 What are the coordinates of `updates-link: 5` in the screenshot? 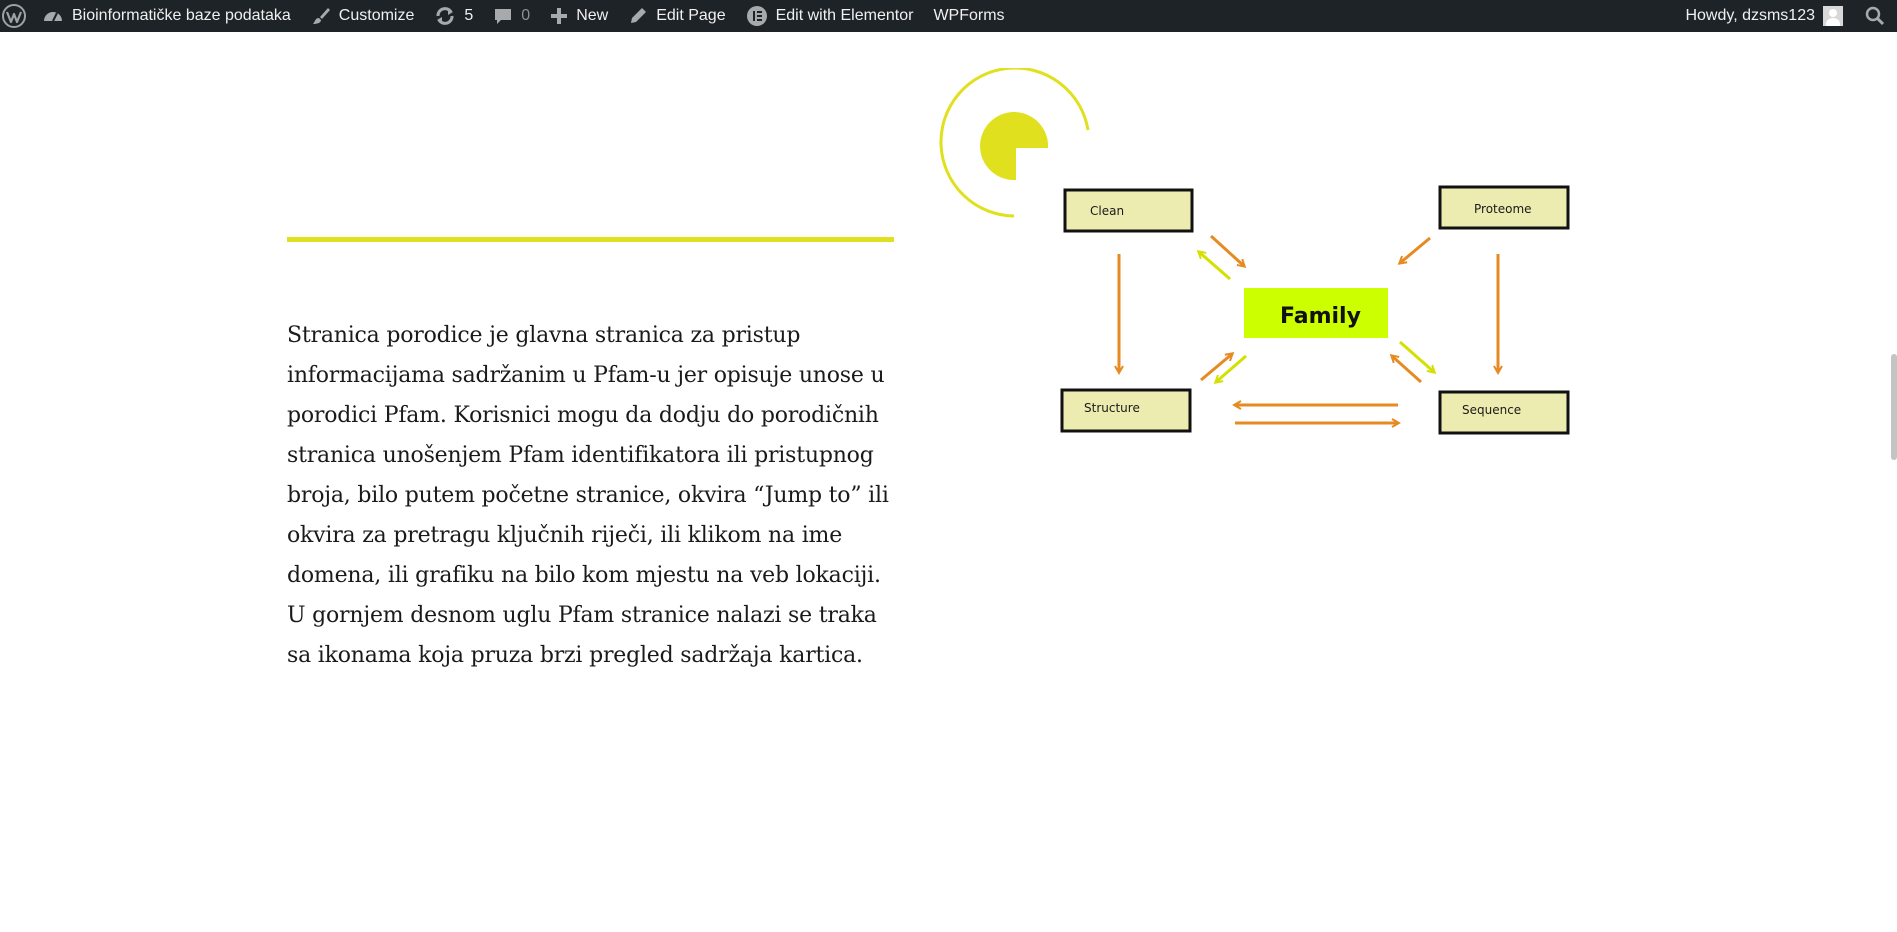 It's located at (453, 16).